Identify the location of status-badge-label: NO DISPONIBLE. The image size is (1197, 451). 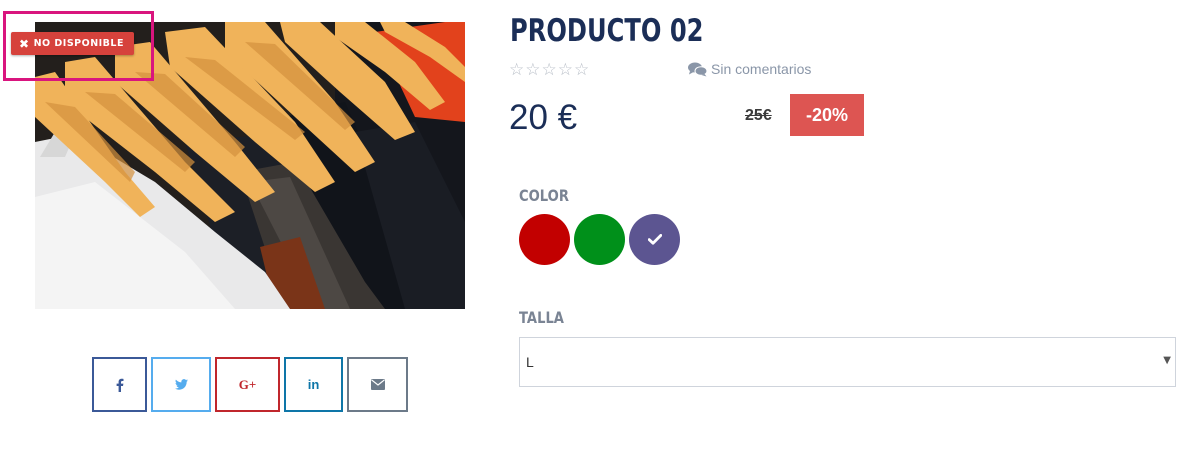
(78, 43).